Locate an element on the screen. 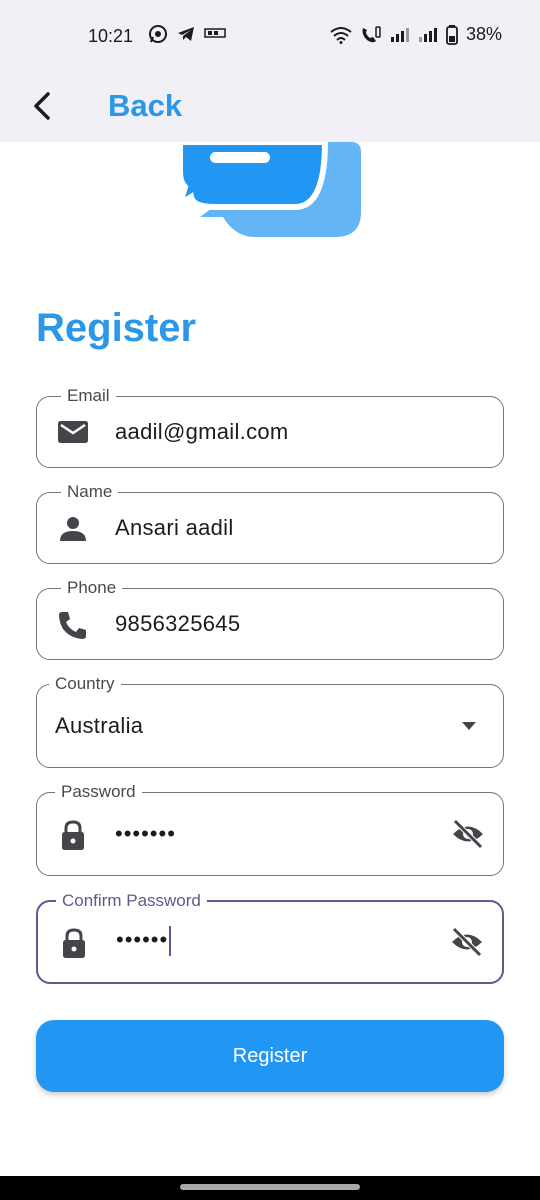 This screenshot has height=1200, width=540. email-field: Email aadil@gmail.com is located at coordinates (270, 426).